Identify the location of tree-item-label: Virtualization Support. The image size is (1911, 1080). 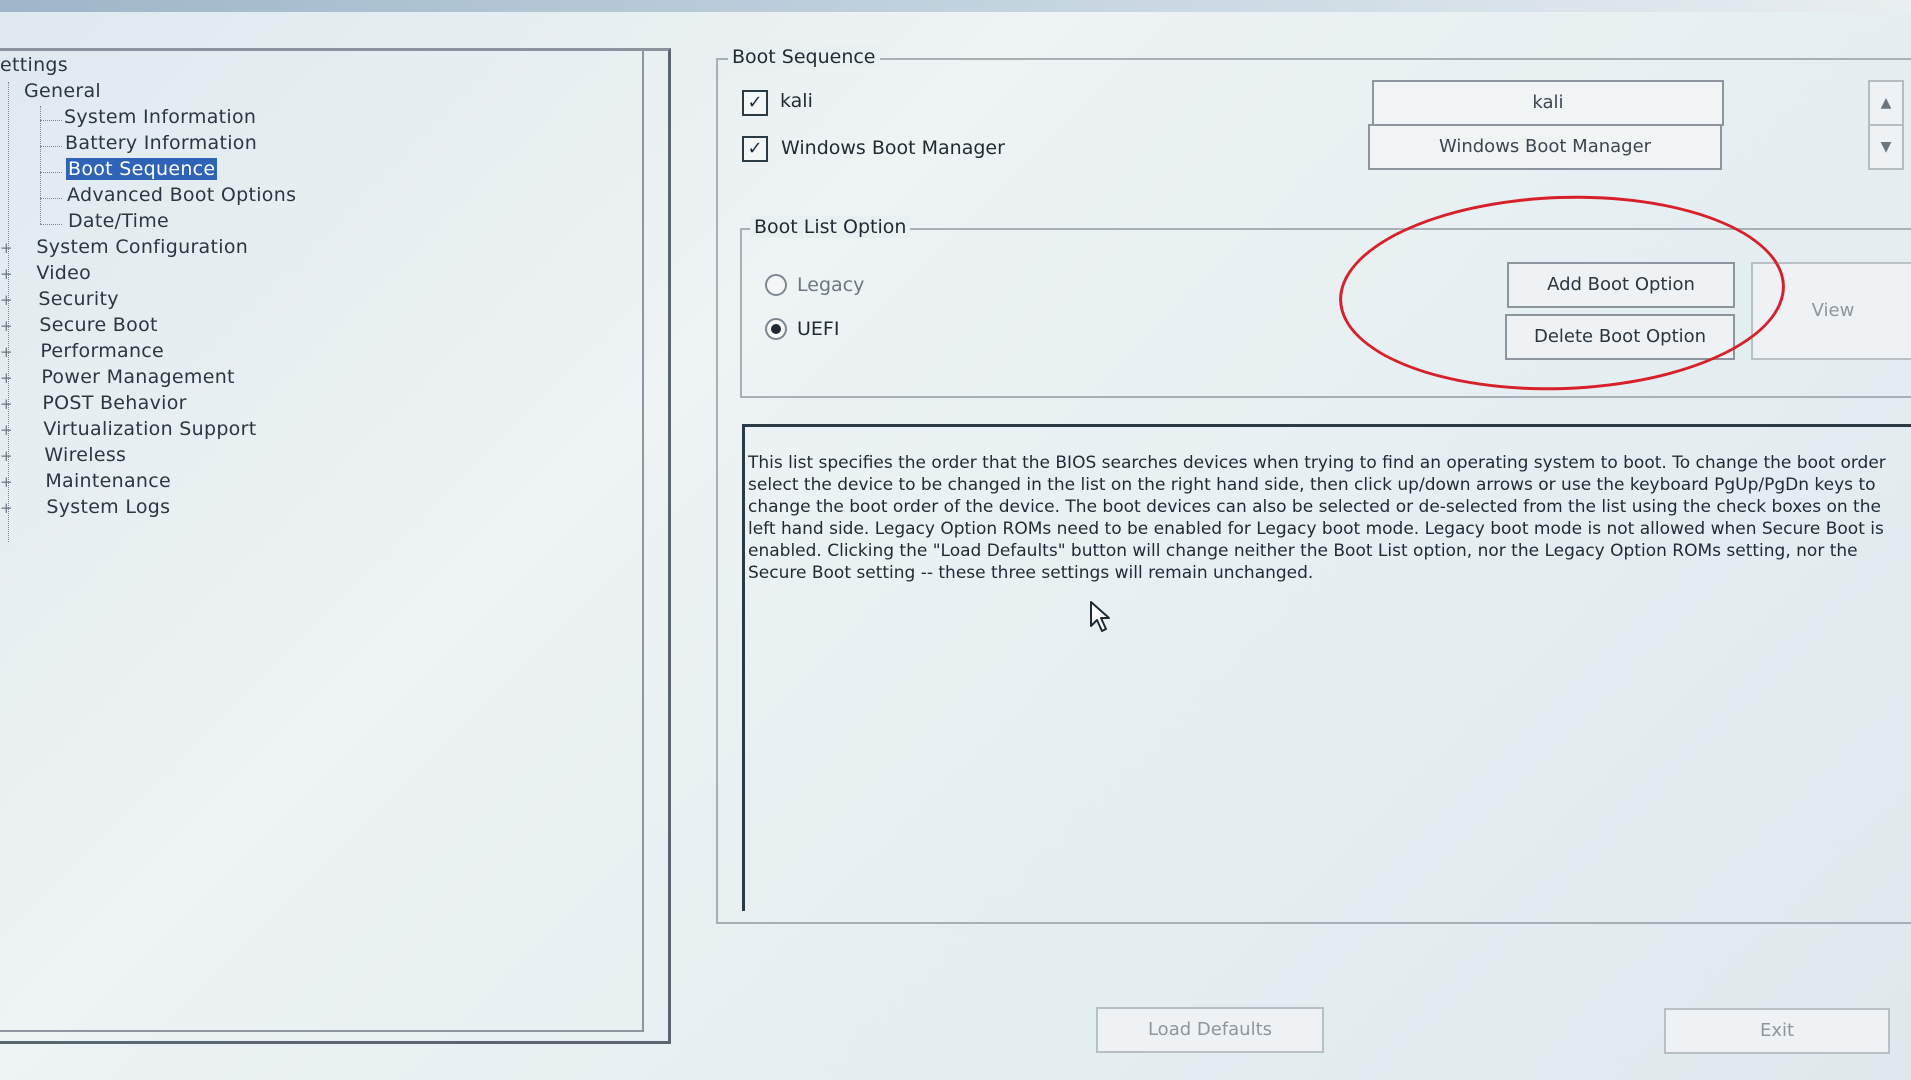
(150, 429).